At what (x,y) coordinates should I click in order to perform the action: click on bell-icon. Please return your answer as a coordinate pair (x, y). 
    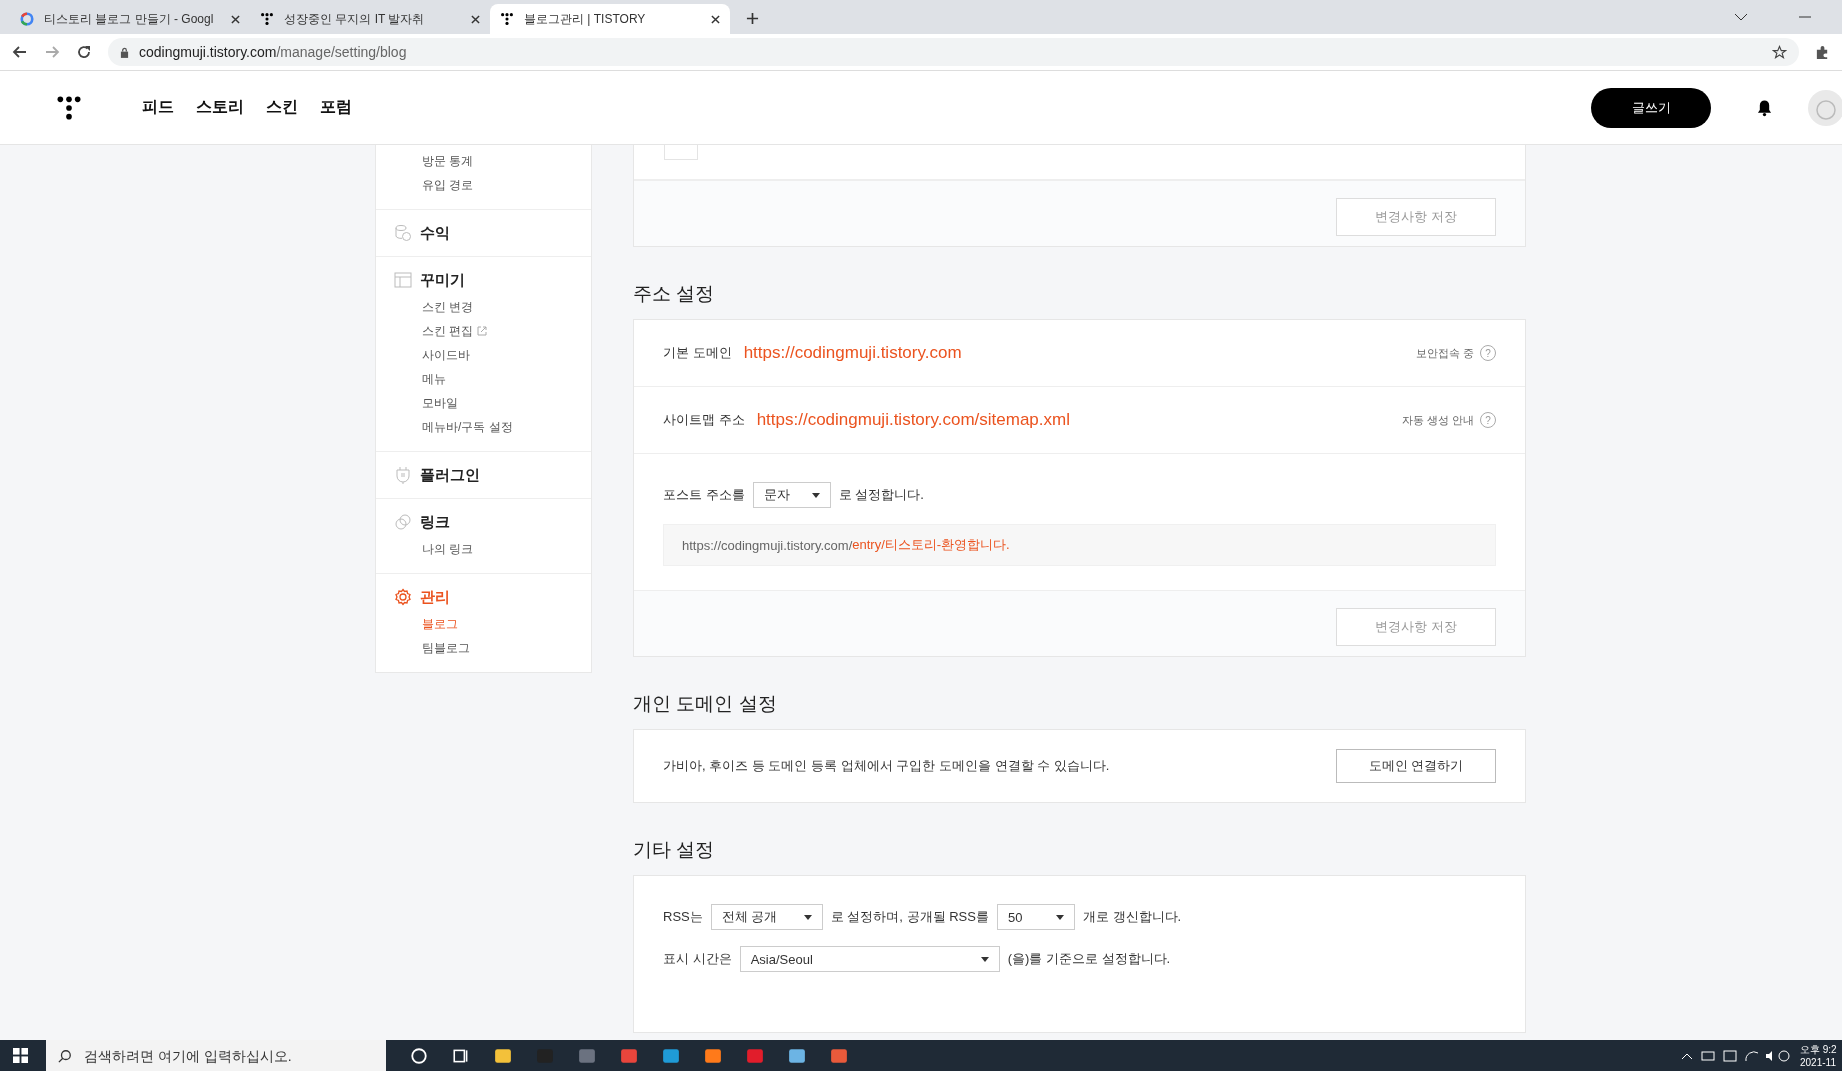
    Looking at the image, I should click on (1764, 107).